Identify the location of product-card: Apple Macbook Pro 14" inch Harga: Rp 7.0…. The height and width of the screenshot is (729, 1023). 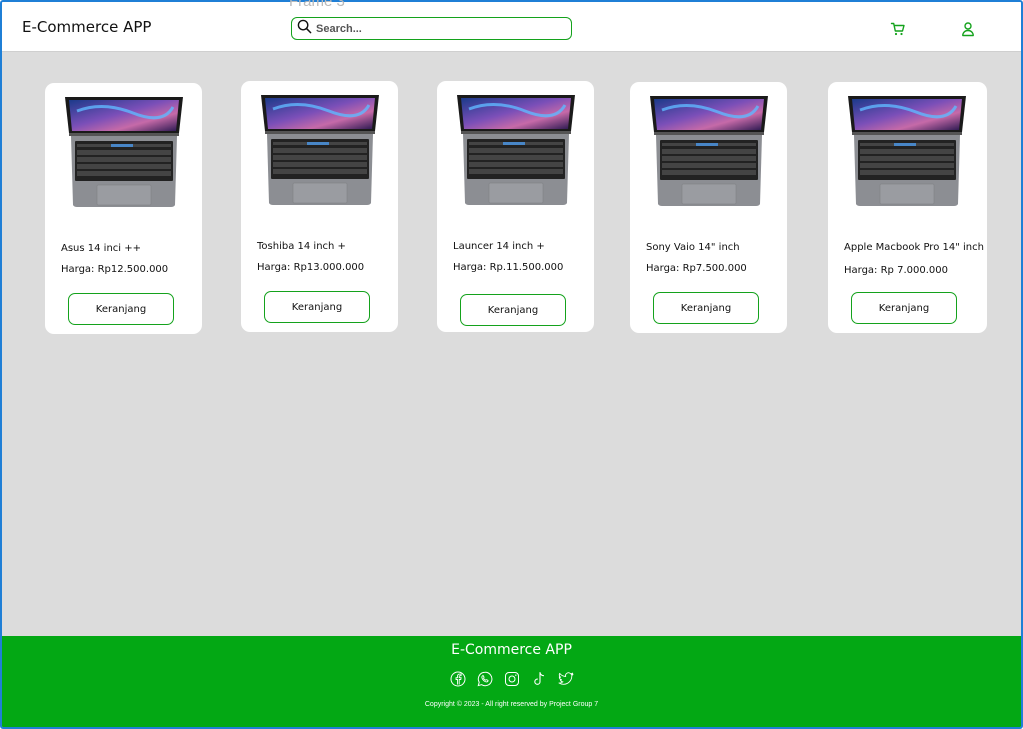
(907, 207).